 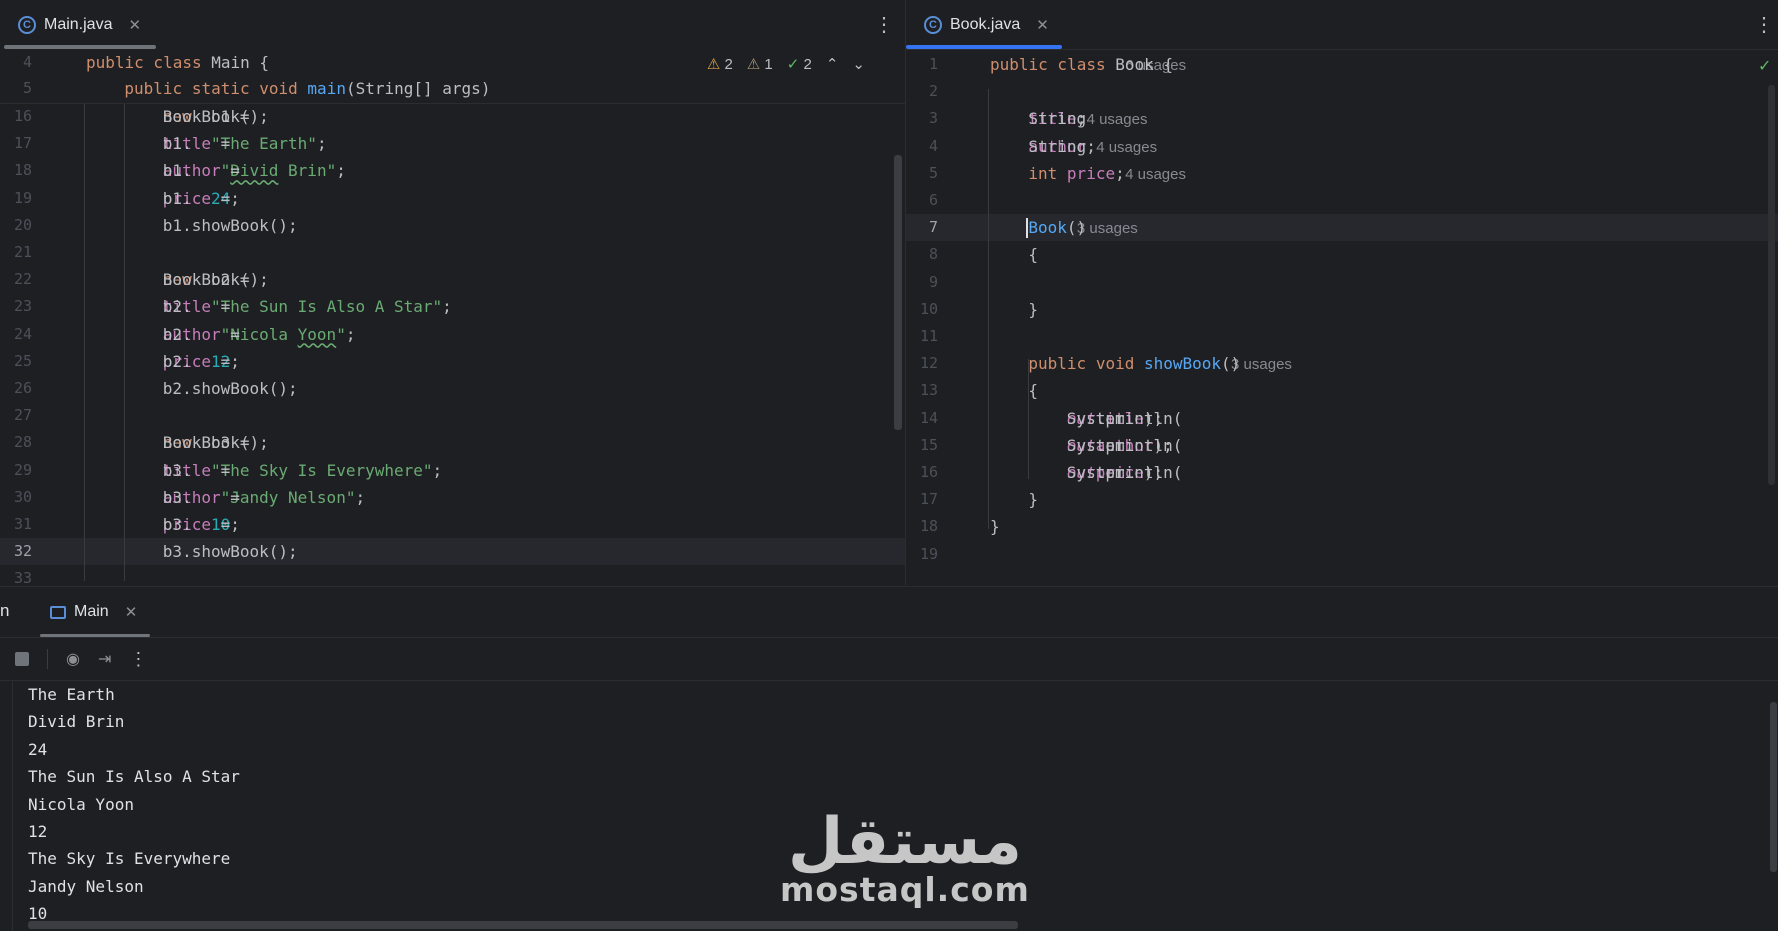 I want to click on line-number: 13, so click(x=928, y=390).